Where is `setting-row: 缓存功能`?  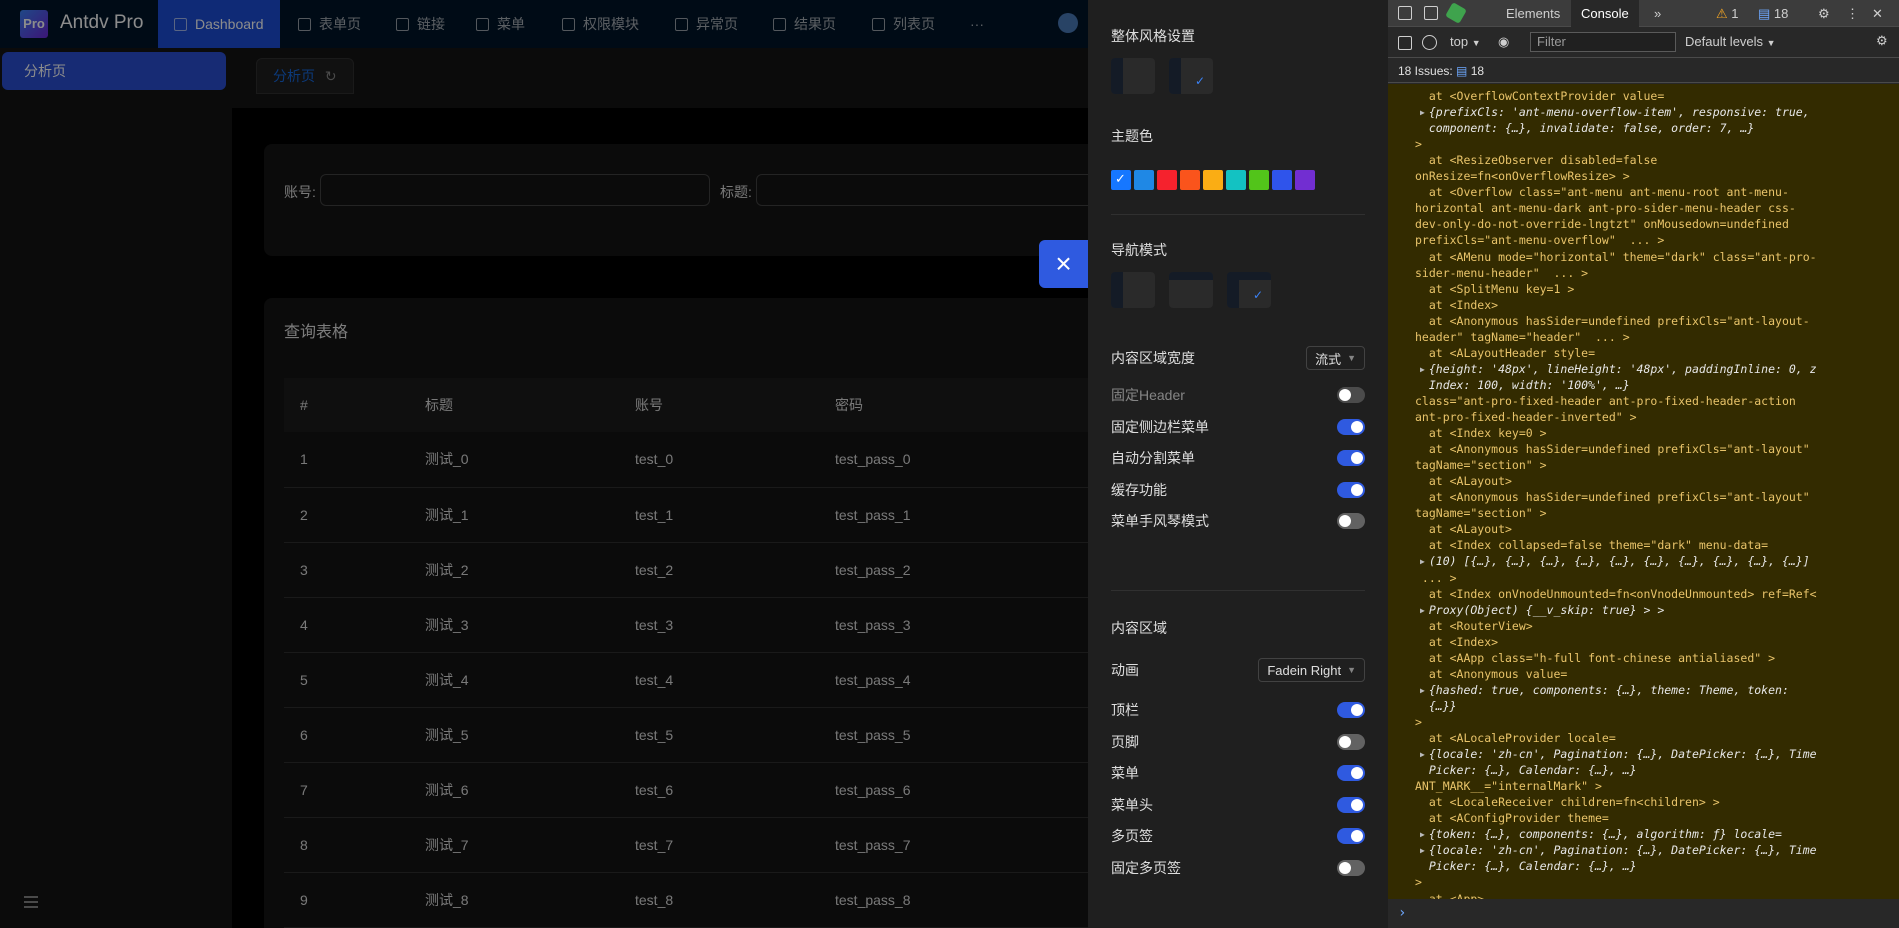 setting-row: 缓存功能 is located at coordinates (1238, 490).